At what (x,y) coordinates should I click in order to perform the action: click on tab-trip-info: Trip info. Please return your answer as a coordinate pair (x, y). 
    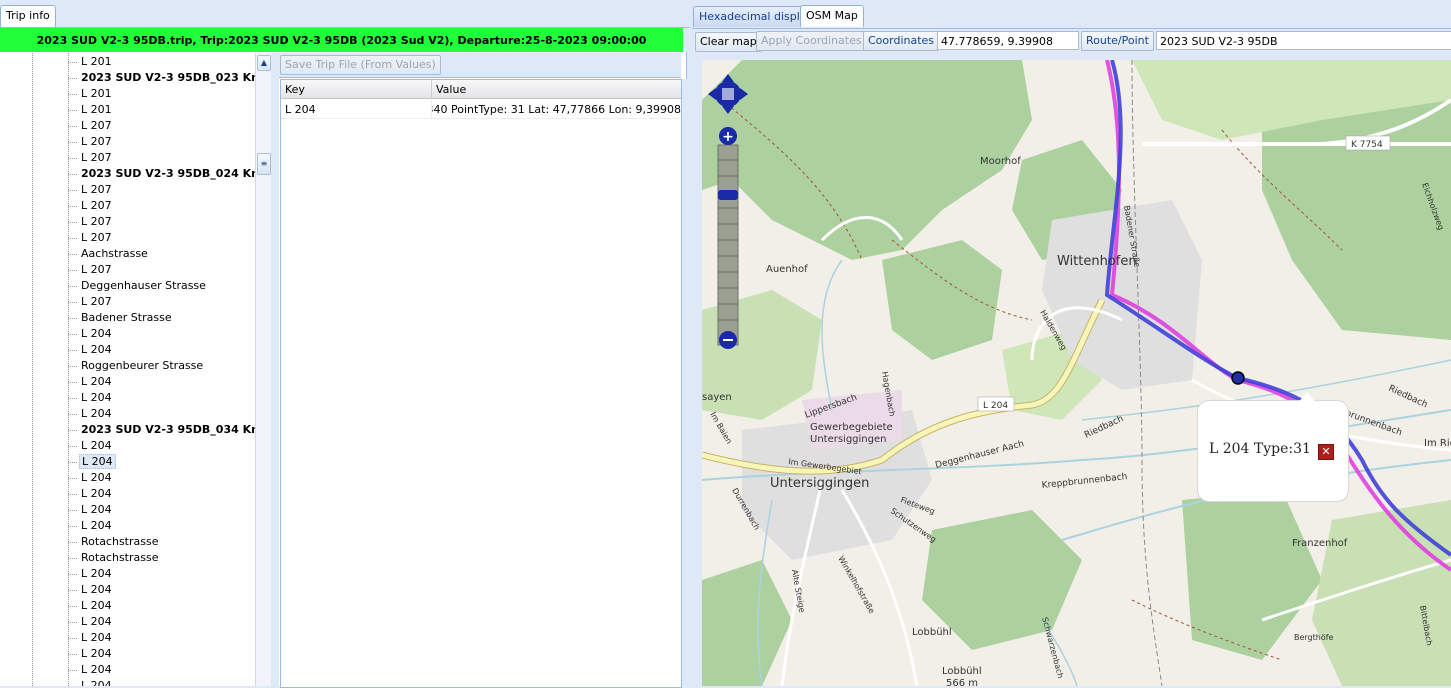
    Looking at the image, I should click on (28, 16).